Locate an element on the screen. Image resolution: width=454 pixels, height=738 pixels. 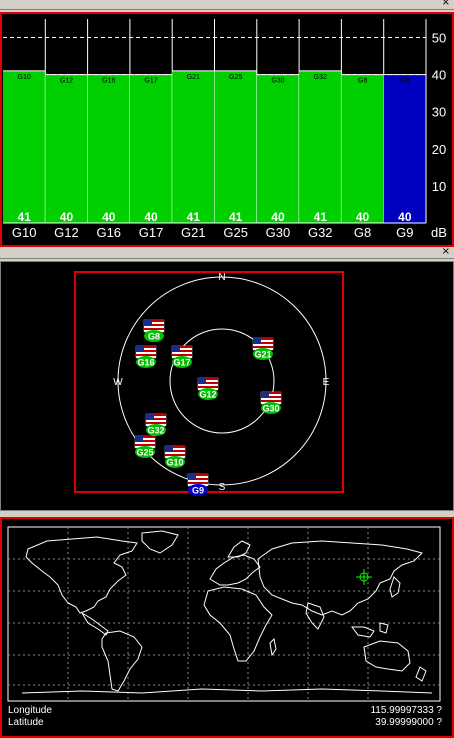
satellite-marker: G21 is located at coordinates (263, 348).